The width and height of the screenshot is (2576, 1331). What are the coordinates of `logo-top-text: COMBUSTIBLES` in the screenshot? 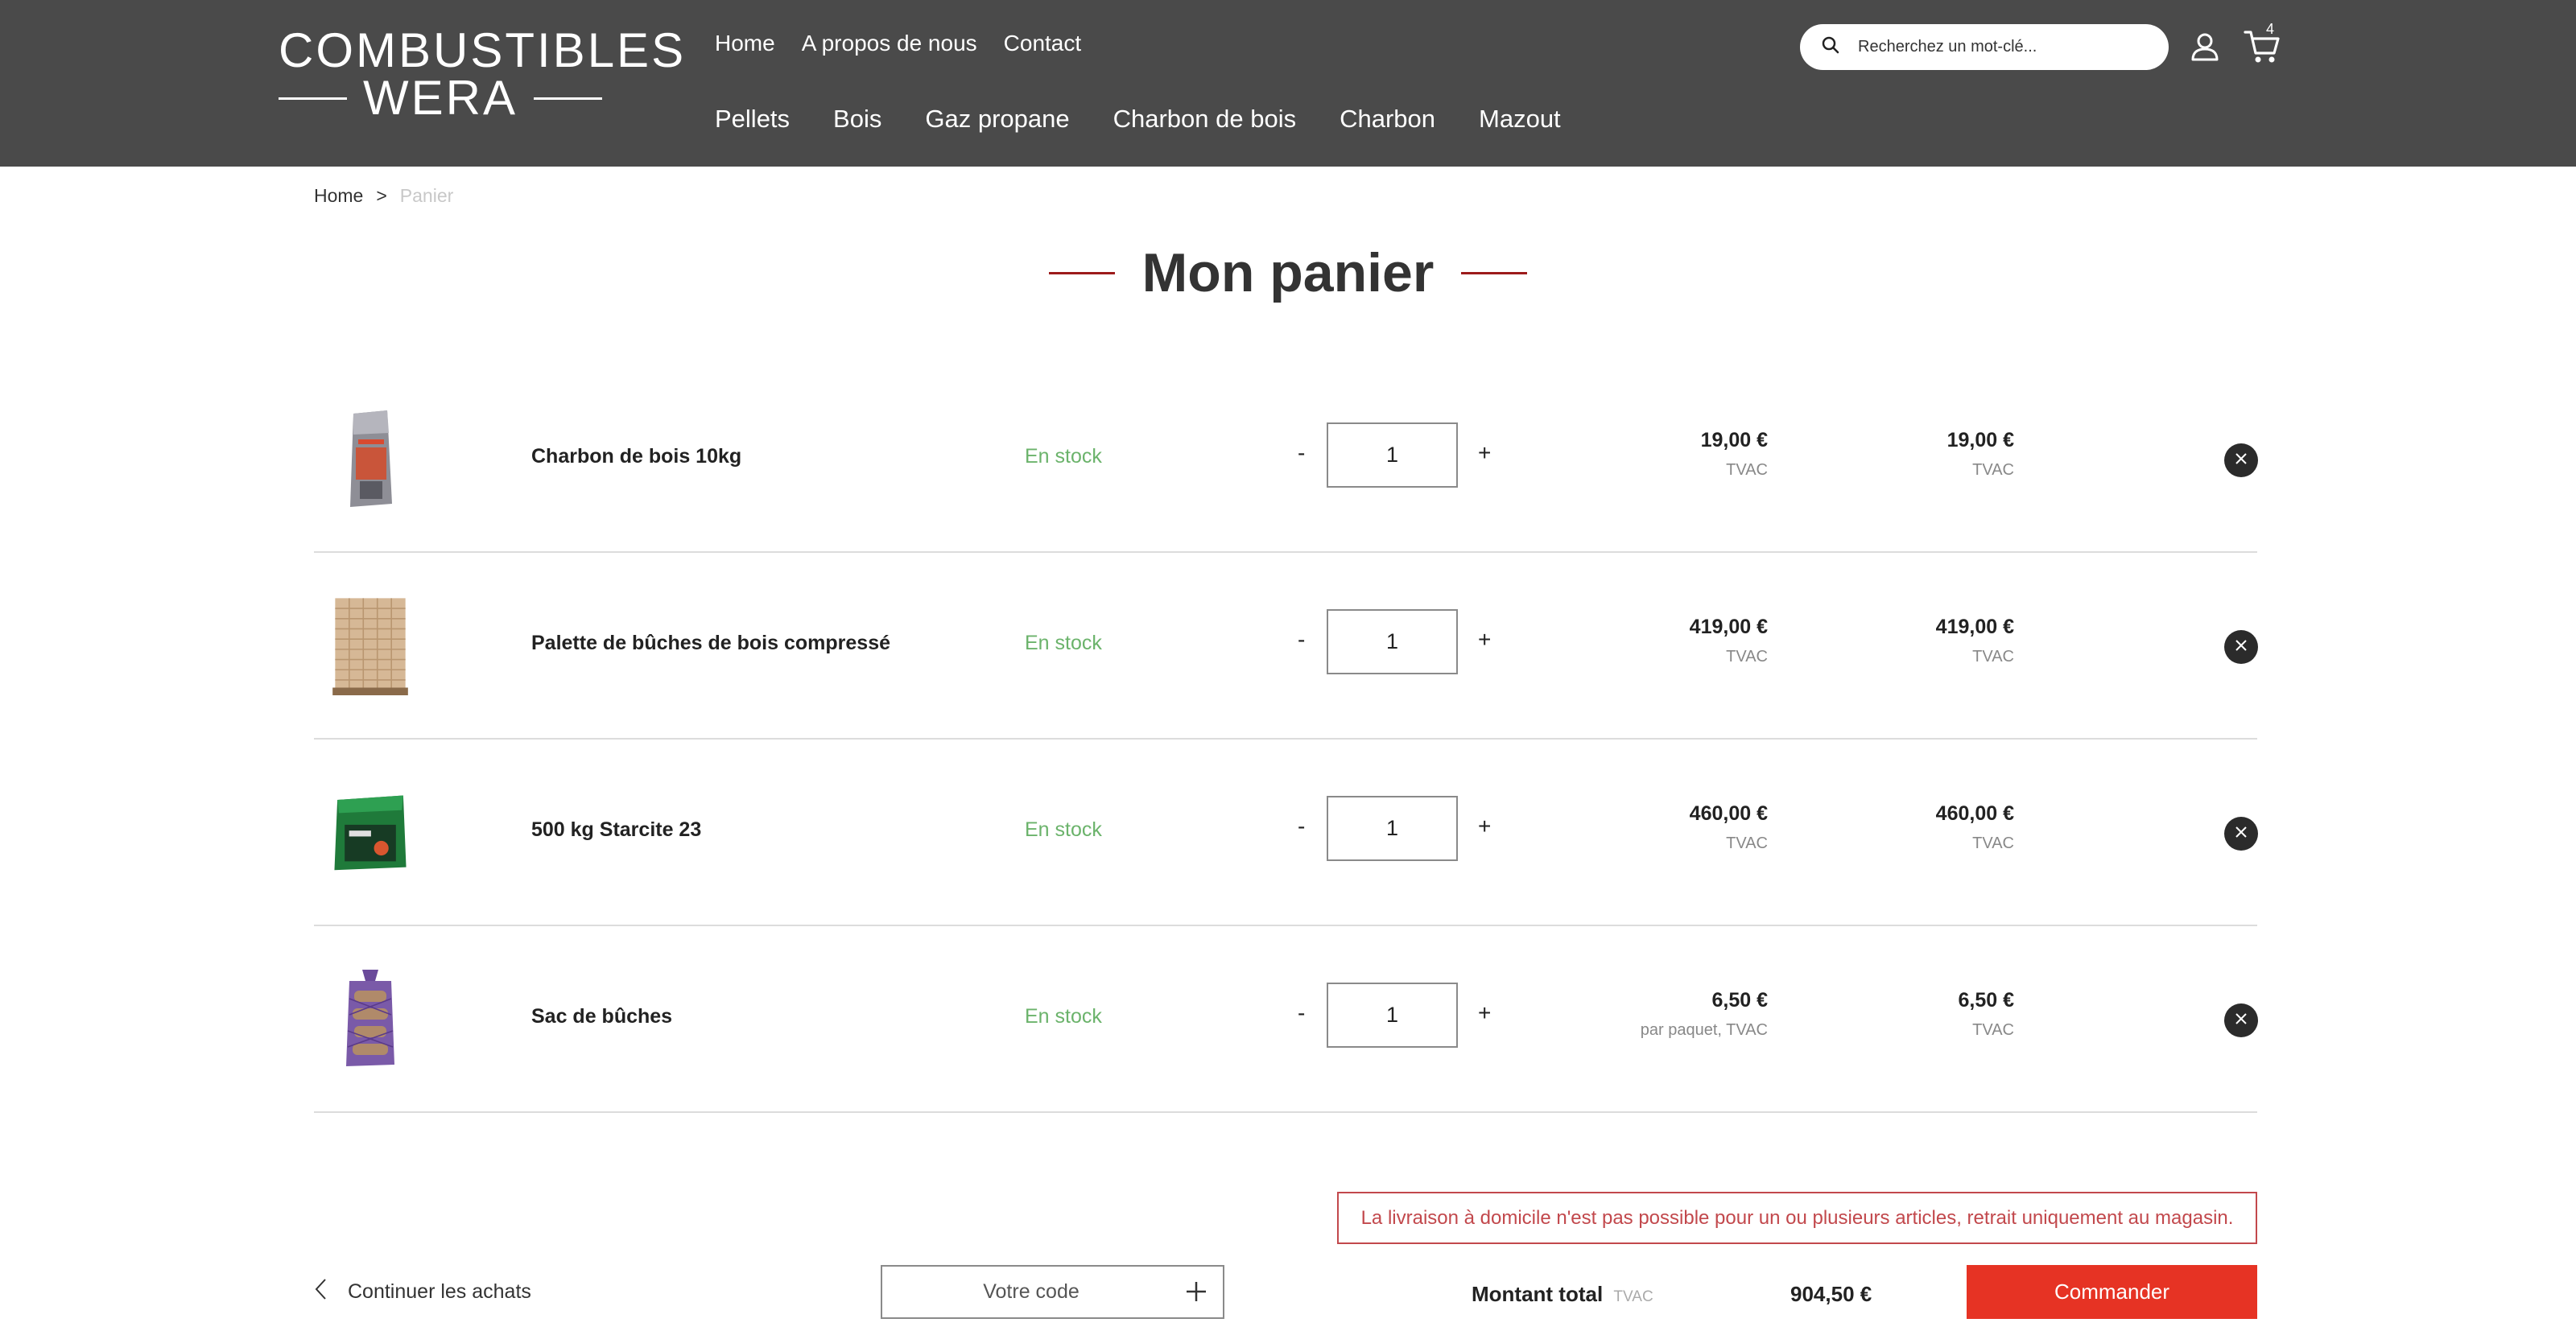 It's located at (483, 50).